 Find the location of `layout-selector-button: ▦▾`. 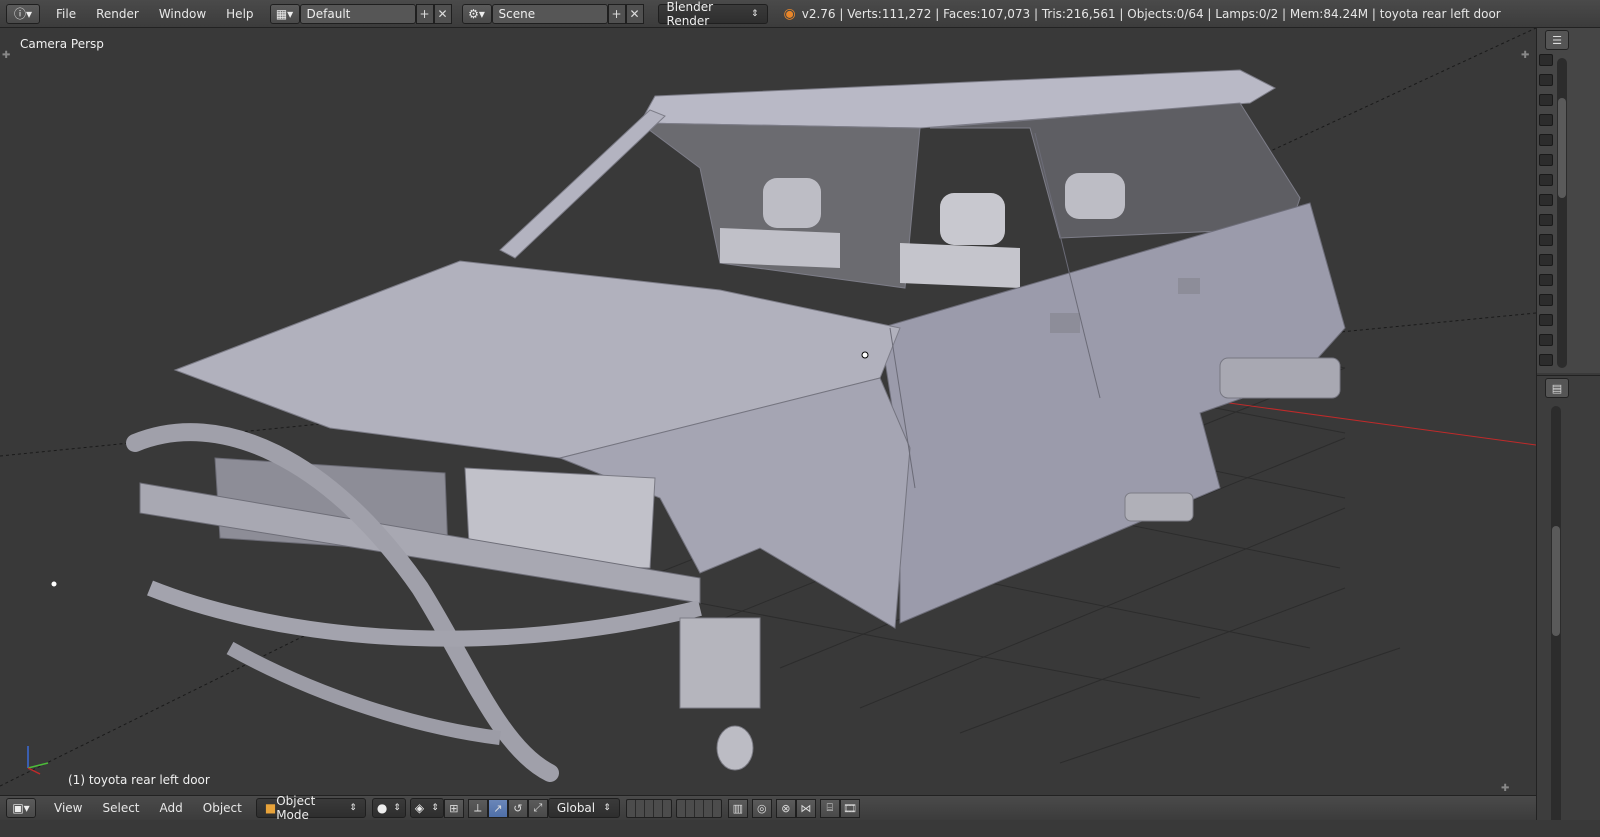

layout-selector-button: ▦▾ is located at coordinates (284, 13).